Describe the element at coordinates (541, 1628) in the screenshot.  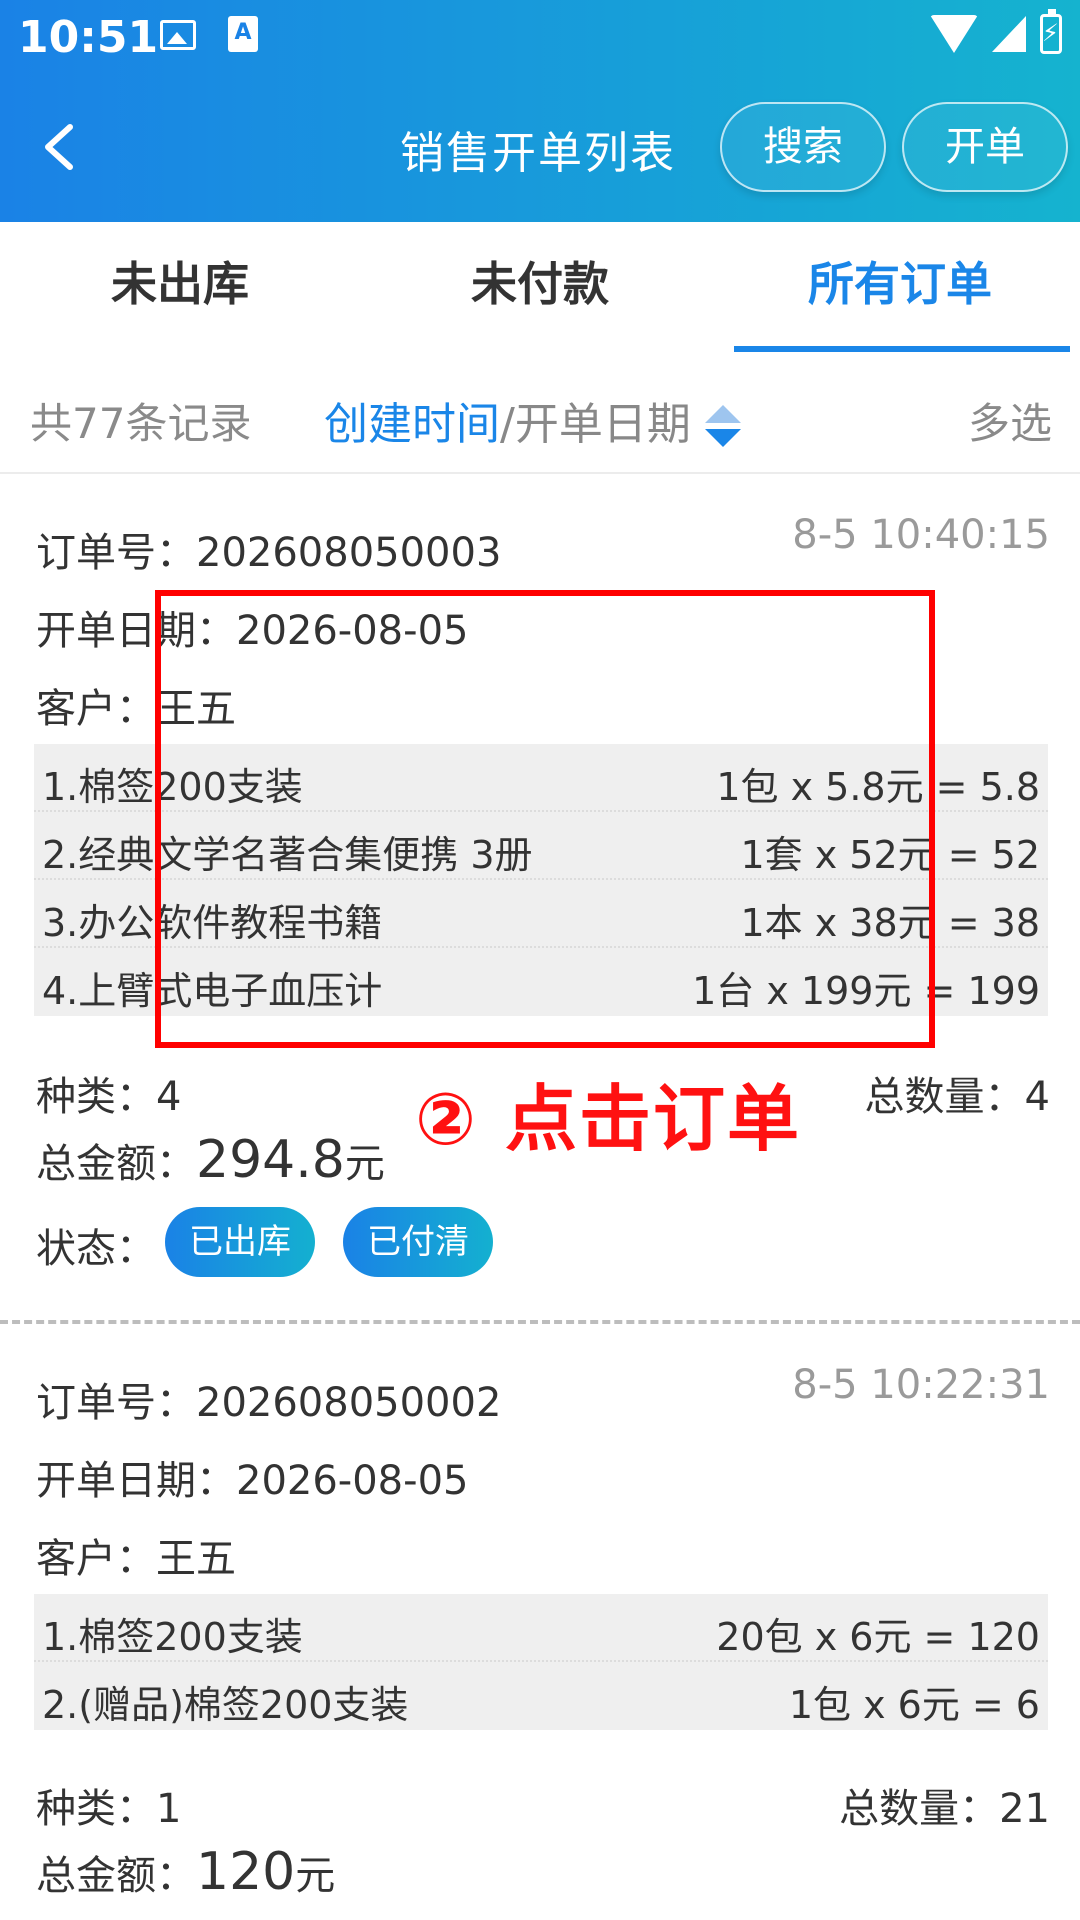
I see `list-item: 1.棉签200支装 20包 x 6元 = 120` at that location.